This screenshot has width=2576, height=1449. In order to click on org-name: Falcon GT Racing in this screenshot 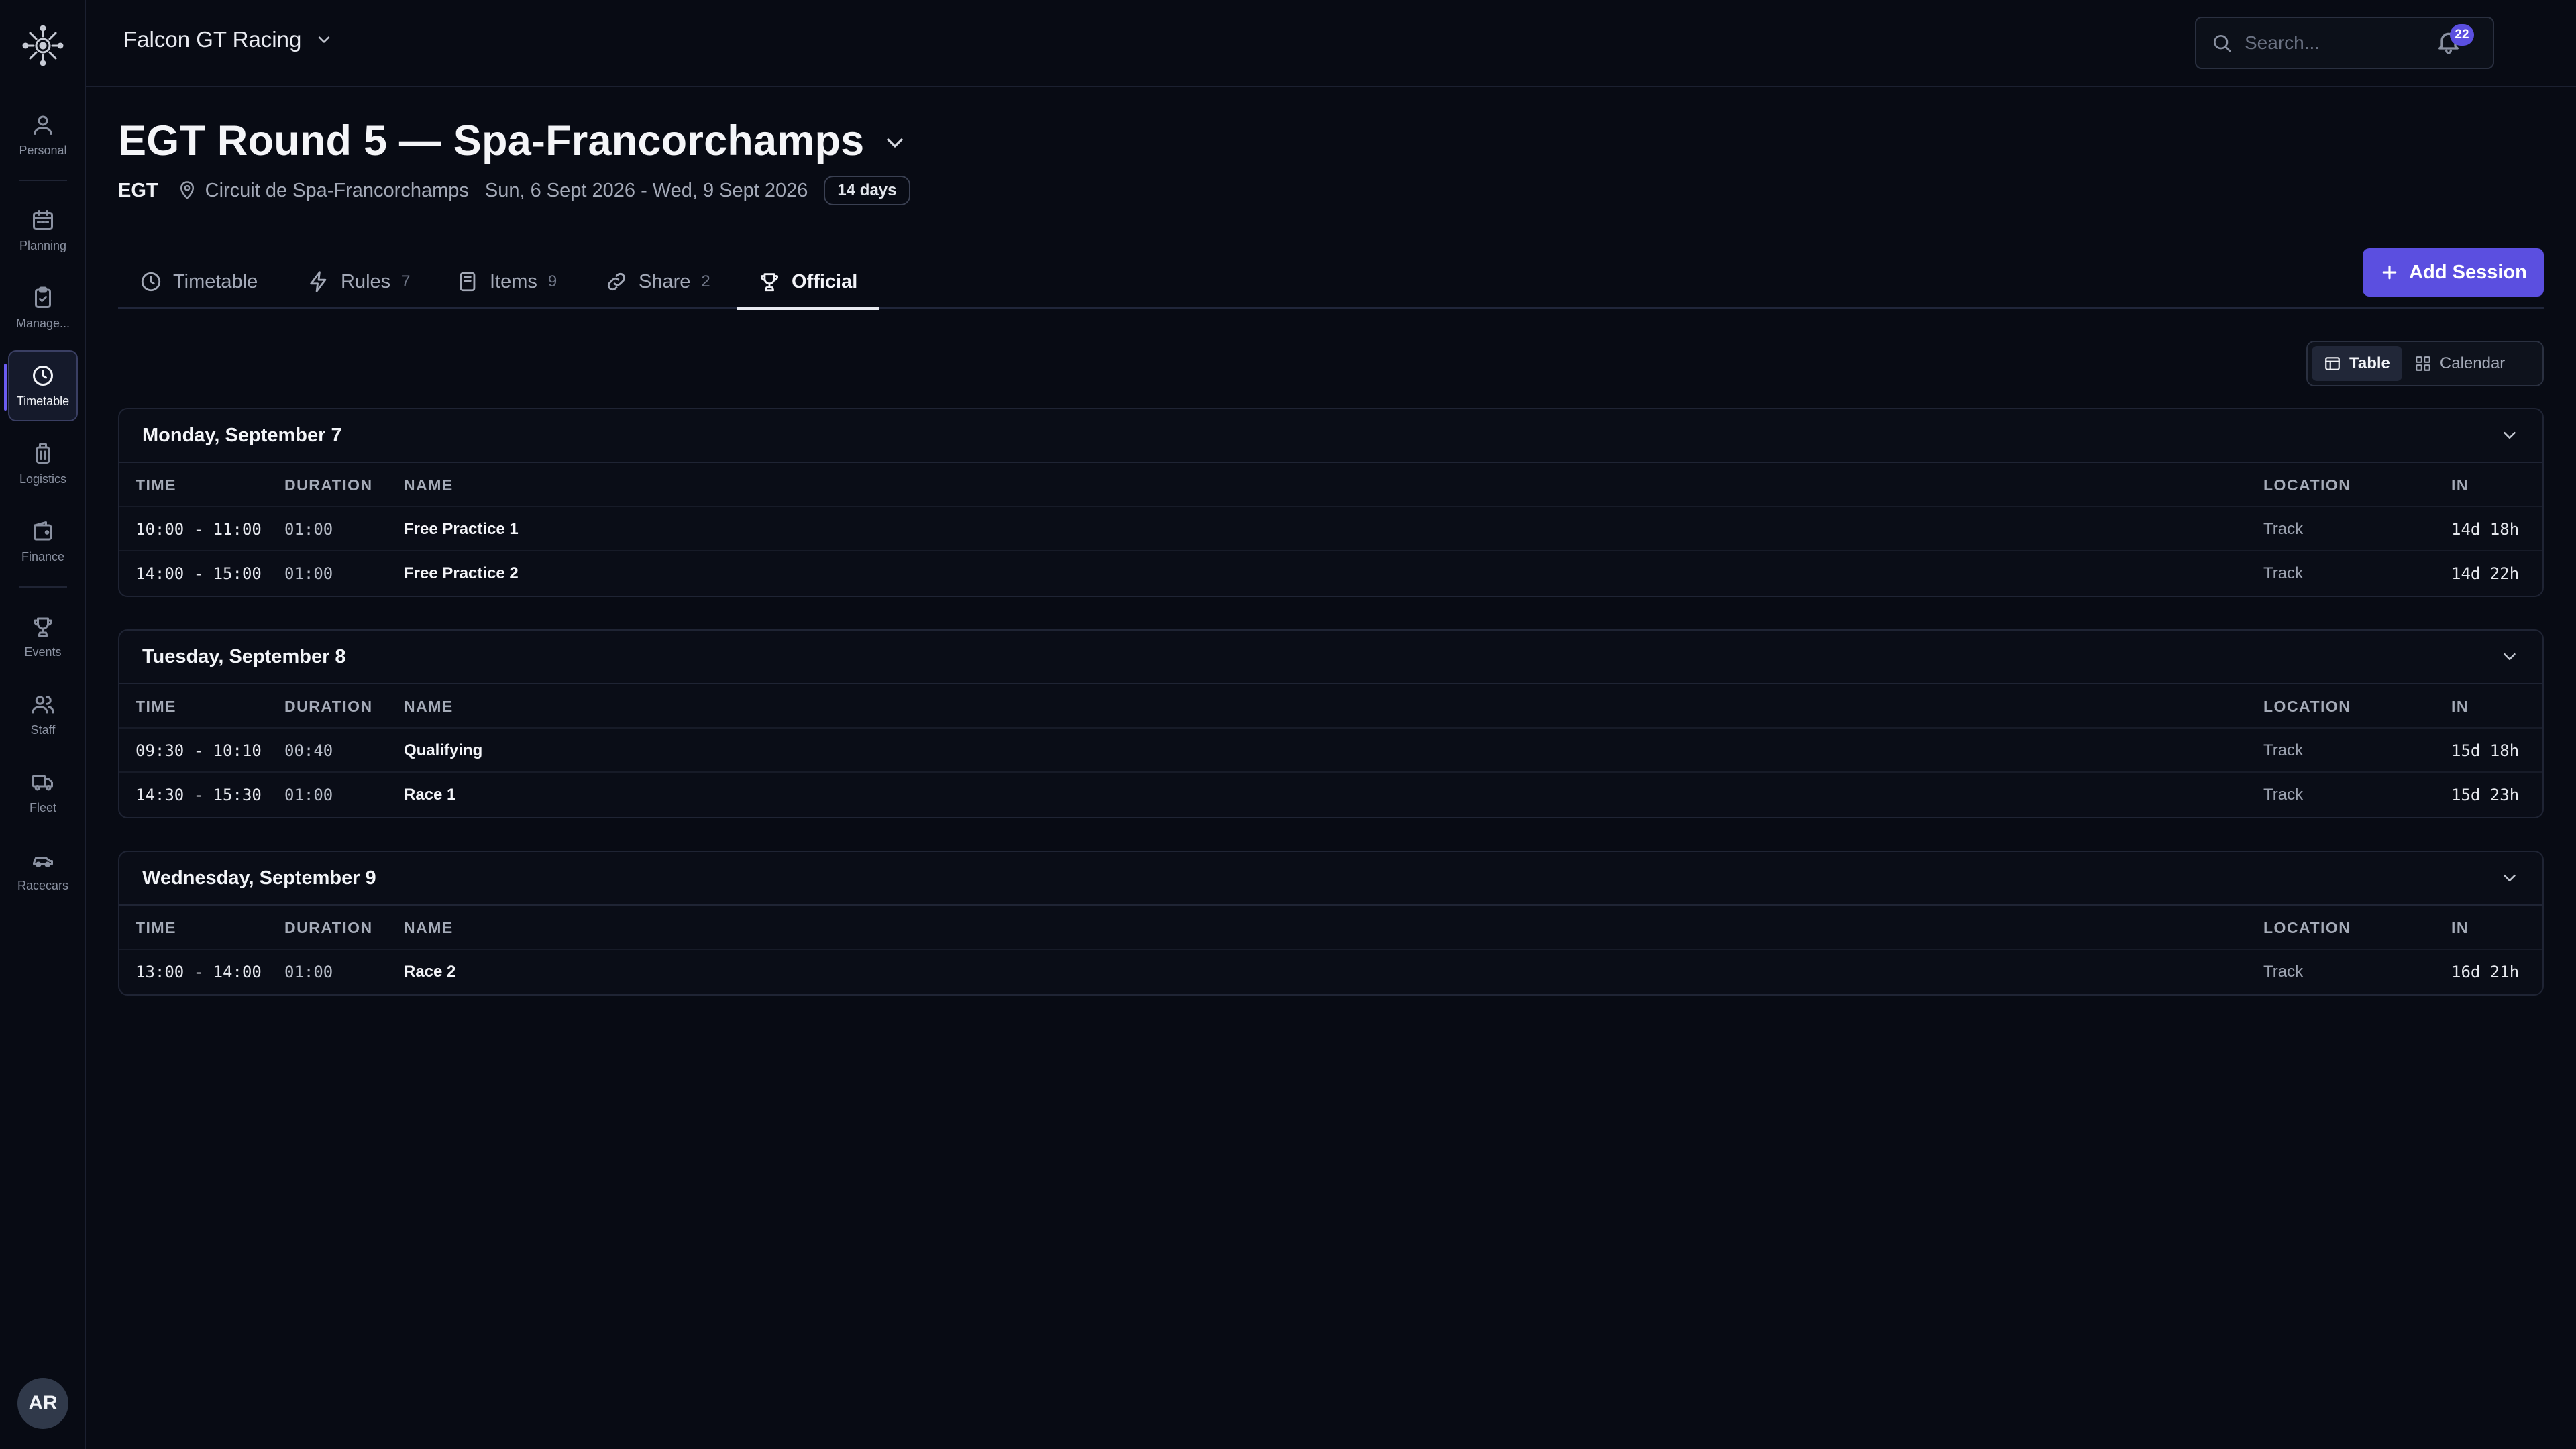, I will do `click(212, 39)`.